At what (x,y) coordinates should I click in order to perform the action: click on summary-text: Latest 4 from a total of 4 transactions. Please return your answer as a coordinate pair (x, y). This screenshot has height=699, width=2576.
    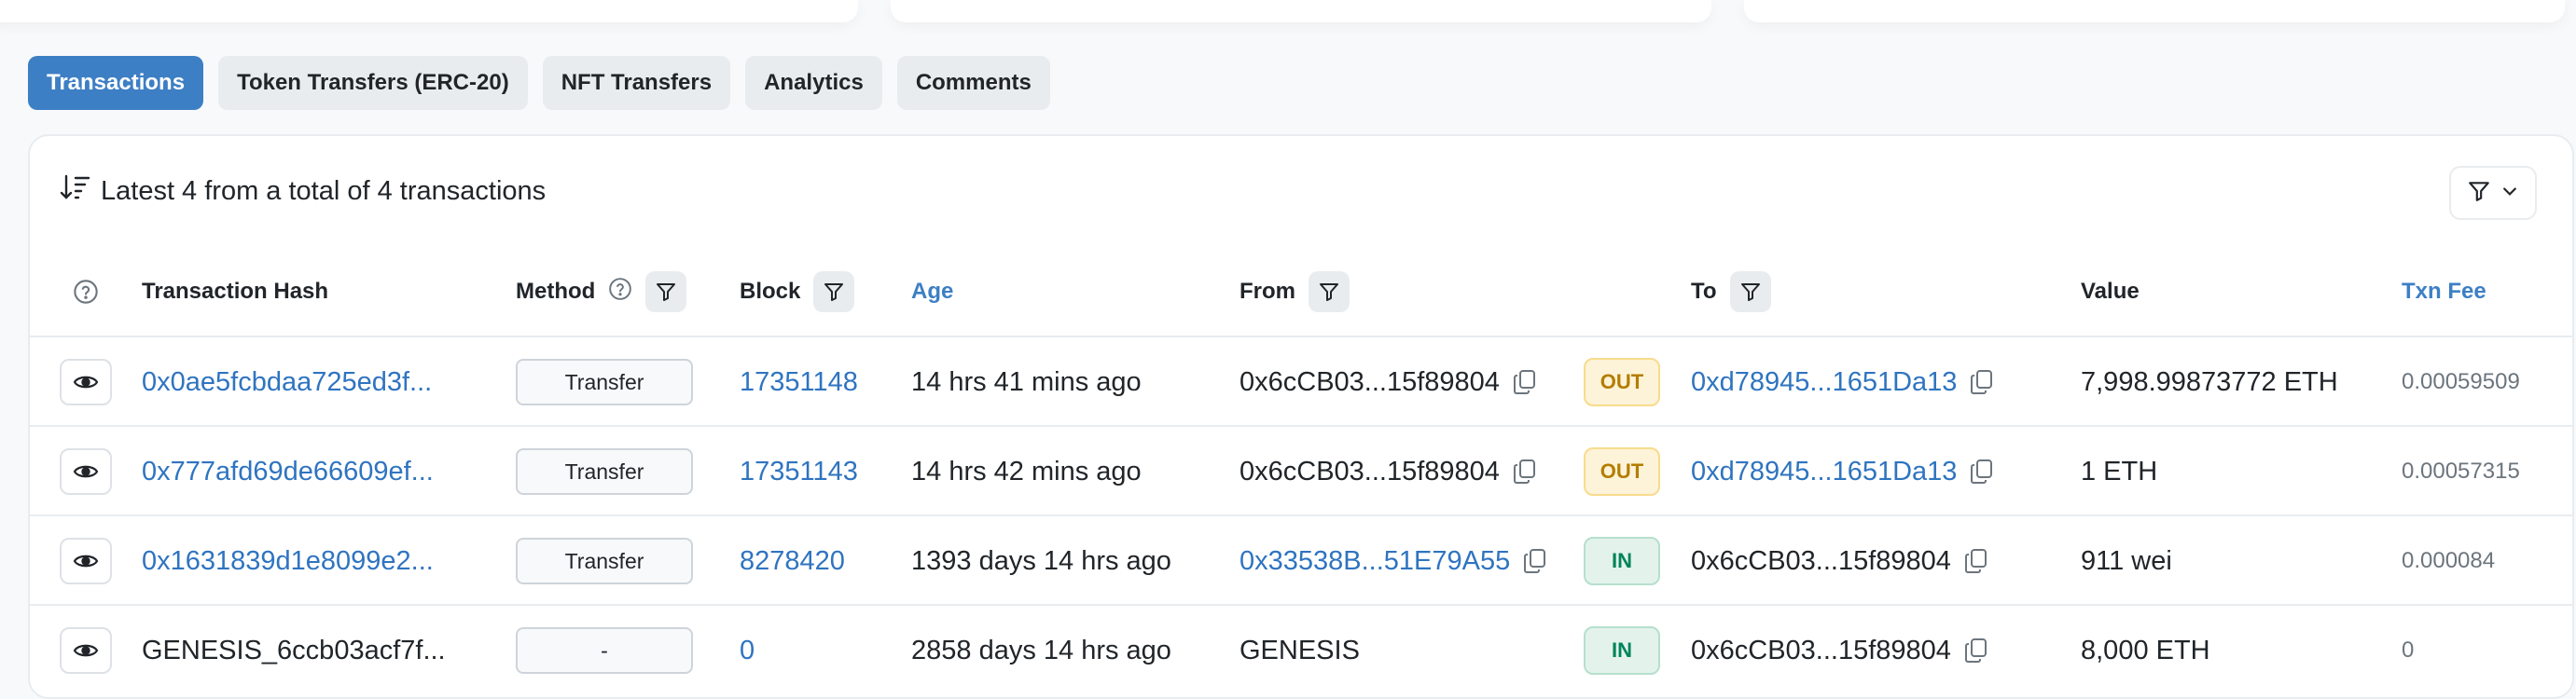
    Looking at the image, I should click on (324, 190).